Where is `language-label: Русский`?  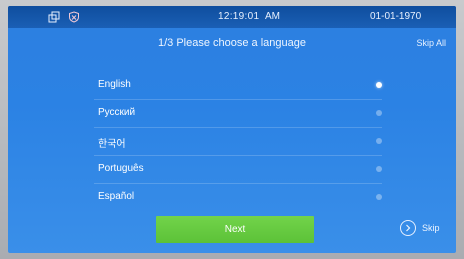
language-label: Русский is located at coordinates (117, 112).